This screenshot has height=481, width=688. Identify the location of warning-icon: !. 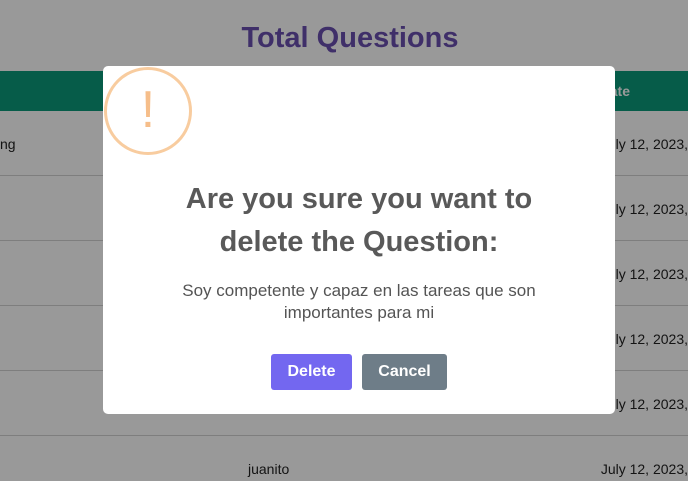
(148, 111).